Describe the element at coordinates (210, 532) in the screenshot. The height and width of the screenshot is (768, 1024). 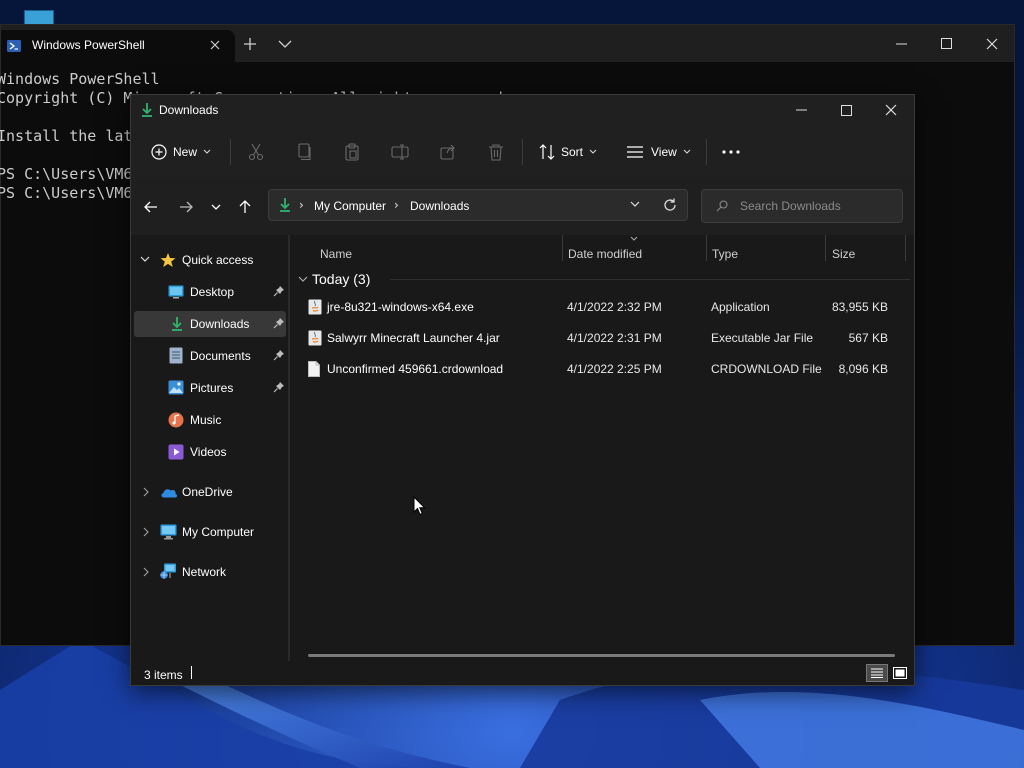
I see `sidebar-item-my-computer: My Computer` at that location.